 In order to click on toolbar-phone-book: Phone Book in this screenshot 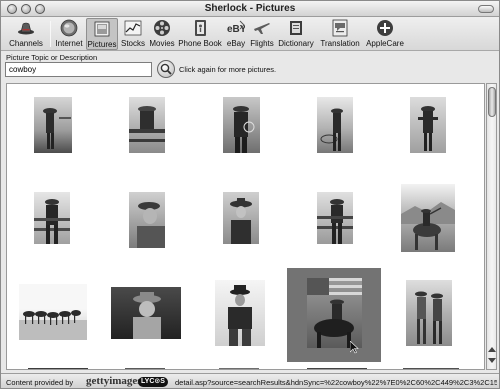, I will do `click(200, 34)`.